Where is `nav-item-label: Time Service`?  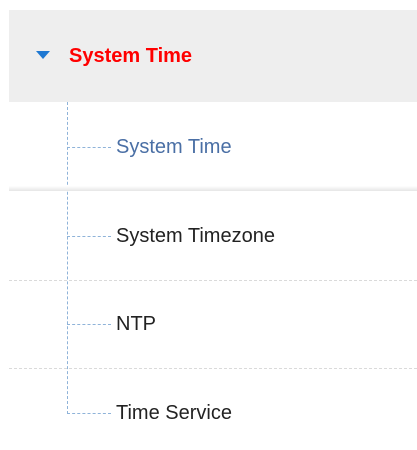
nav-item-label: Time Service is located at coordinates (174, 413).